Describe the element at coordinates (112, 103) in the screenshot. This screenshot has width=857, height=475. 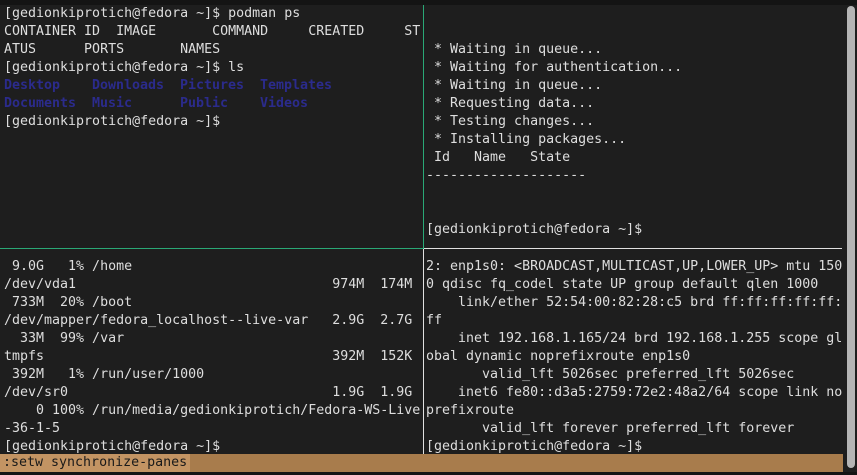
I see `directory-entry: Music` at that location.